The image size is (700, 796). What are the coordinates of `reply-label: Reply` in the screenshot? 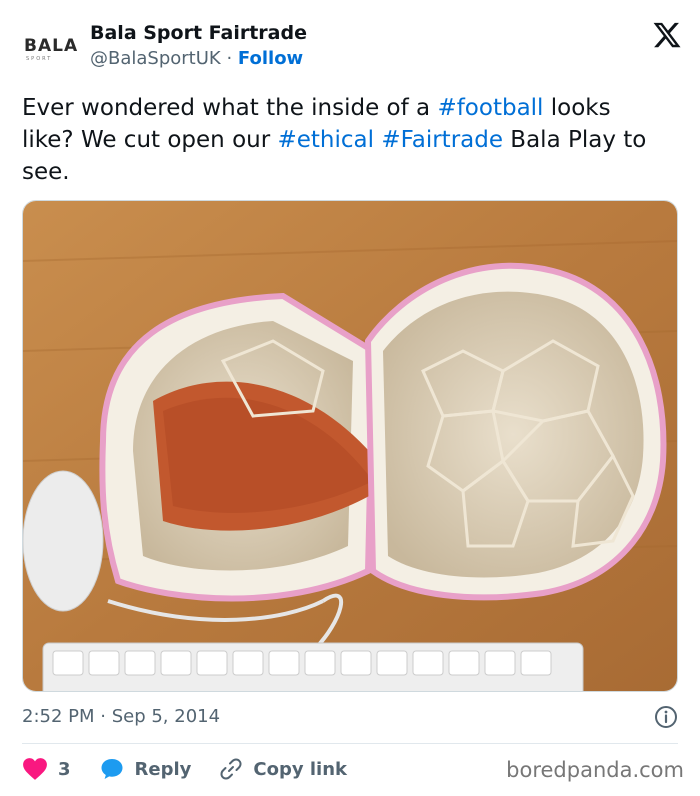 It's located at (163, 769).